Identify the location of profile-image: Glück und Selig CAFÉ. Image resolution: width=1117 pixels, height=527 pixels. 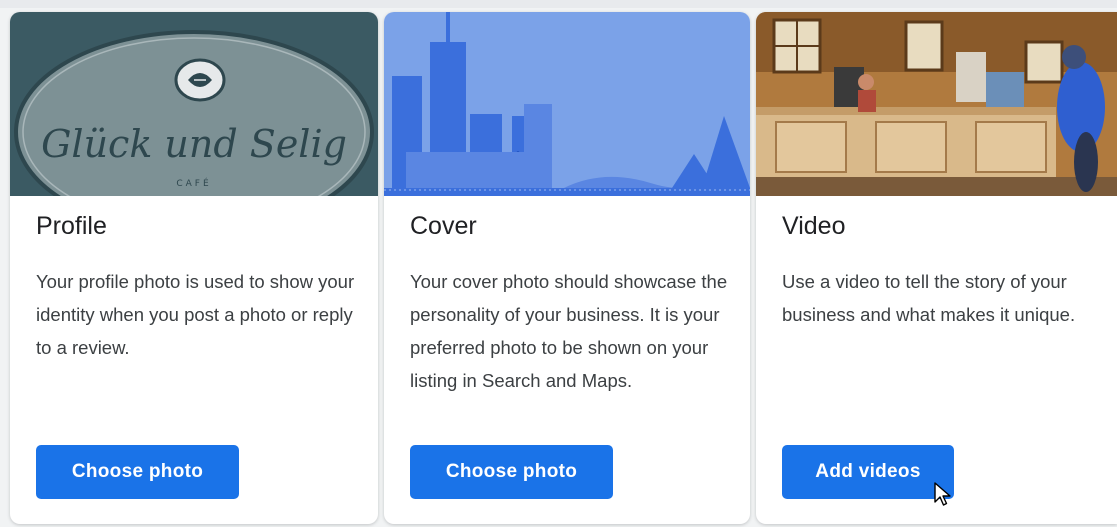
(194, 104).